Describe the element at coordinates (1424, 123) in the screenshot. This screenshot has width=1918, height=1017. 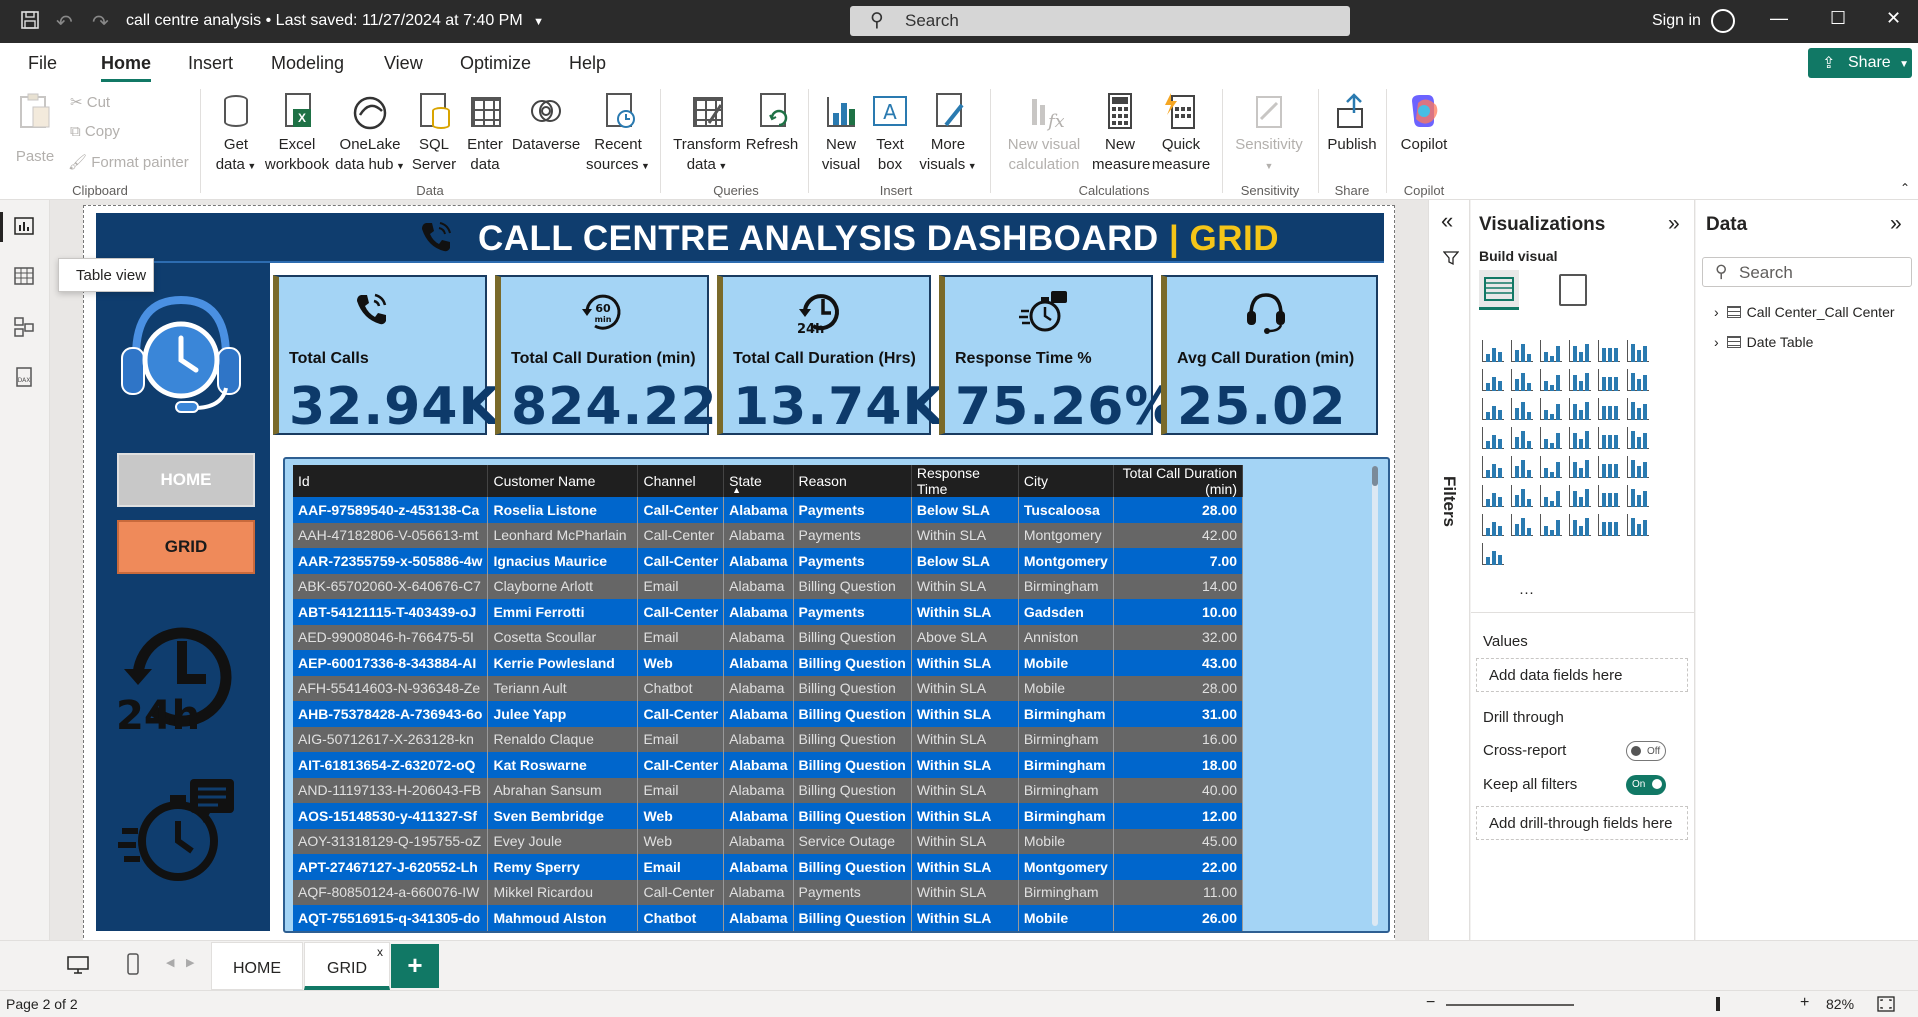
I see `copilot-button: Copilot` at that location.